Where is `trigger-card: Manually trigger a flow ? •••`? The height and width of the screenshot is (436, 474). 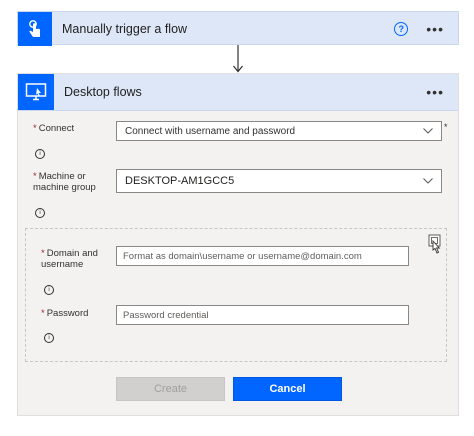 trigger-card: Manually trigger a flow ? ••• is located at coordinates (238, 28).